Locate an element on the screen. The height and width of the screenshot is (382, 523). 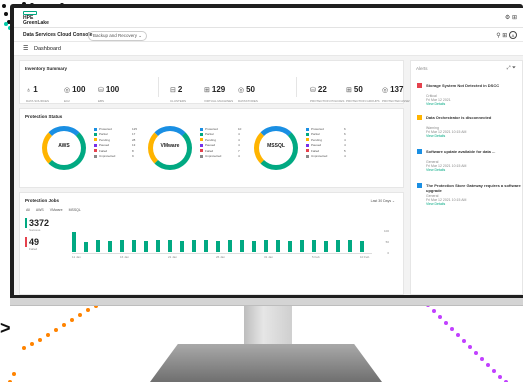
jobs-bar-chart is located at coordinates (222, 242).